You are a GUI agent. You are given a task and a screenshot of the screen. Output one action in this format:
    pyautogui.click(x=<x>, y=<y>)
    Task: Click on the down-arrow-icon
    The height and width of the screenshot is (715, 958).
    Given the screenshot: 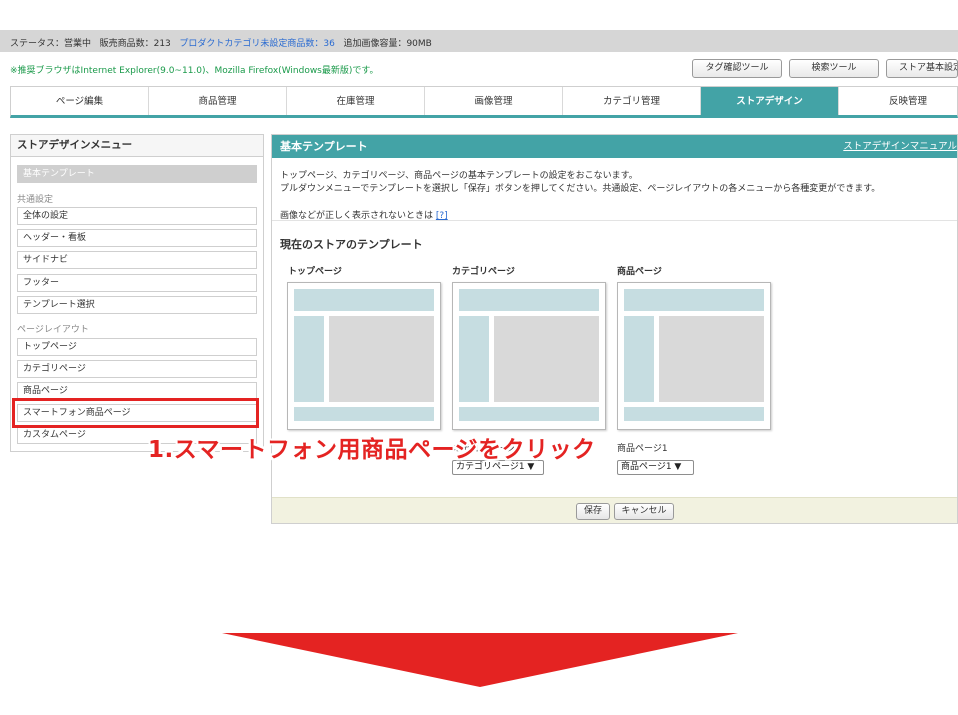 What is the action you would take?
    pyautogui.click(x=480, y=660)
    